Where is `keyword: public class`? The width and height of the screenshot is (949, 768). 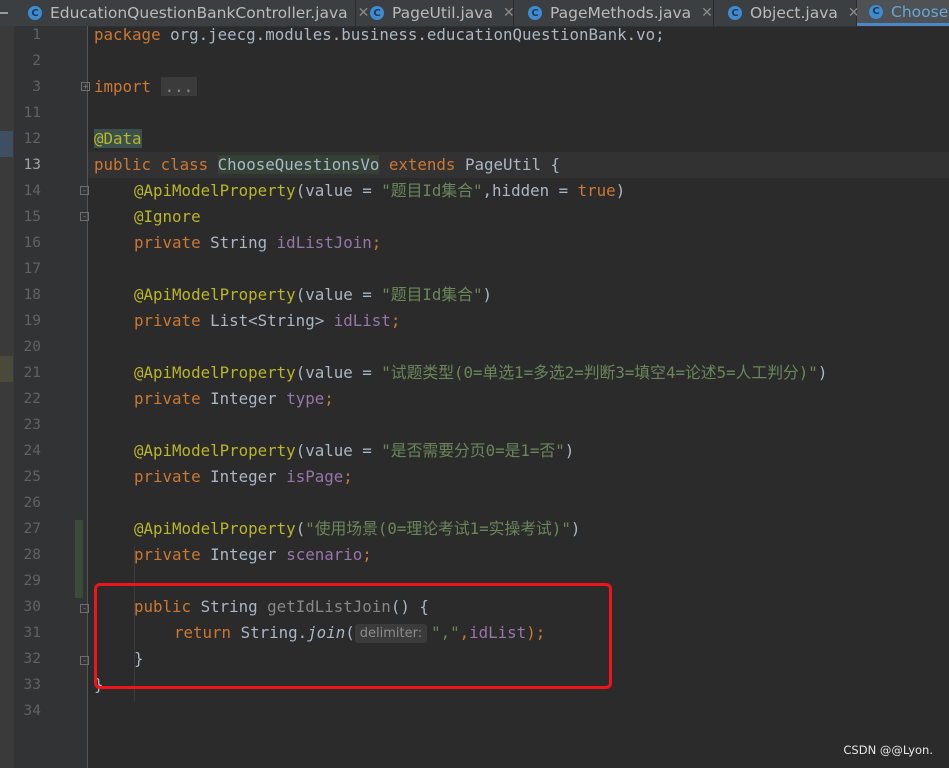 keyword: public class is located at coordinates (151, 164).